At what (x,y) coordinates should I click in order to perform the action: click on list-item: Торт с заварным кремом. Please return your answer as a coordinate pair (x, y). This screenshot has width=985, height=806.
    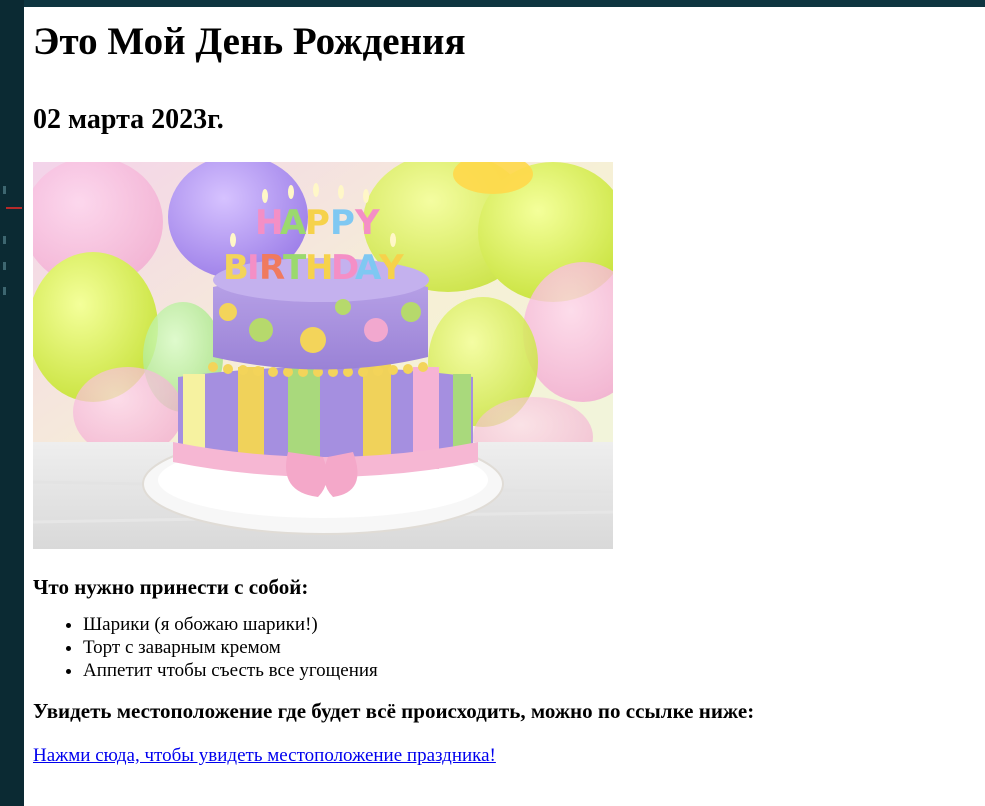
    Looking at the image, I should click on (534, 647).